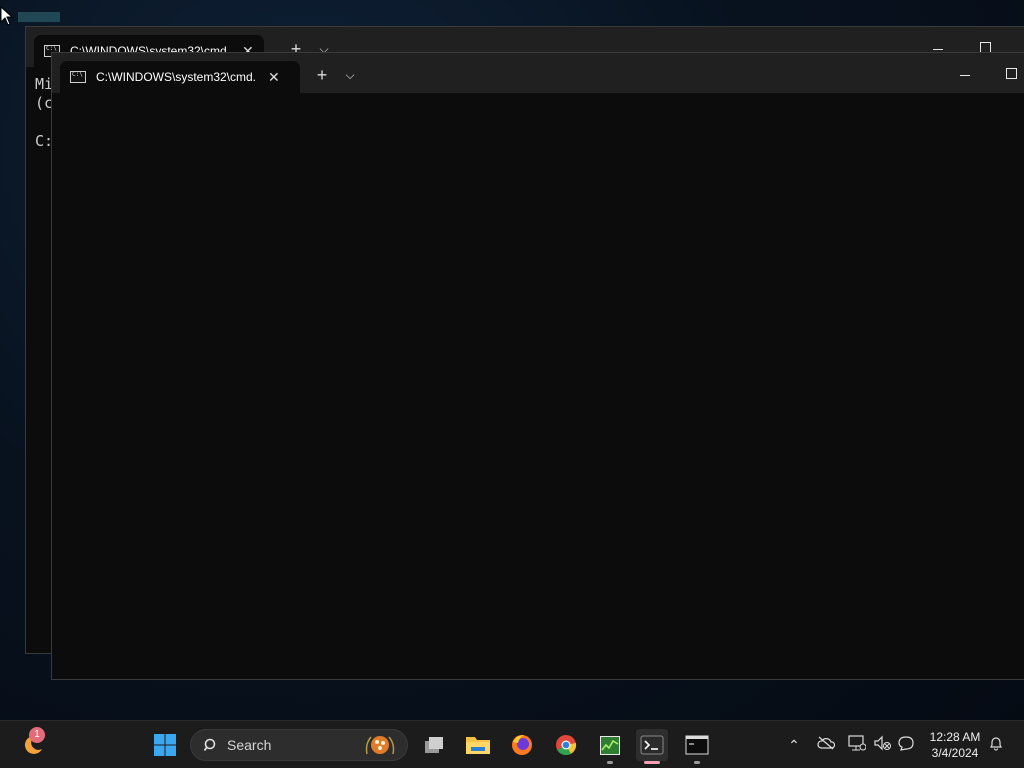 The width and height of the screenshot is (1024, 768). Describe the element at coordinates (955, 745) in the screenshot. I see `system-clock: 12:28 AM 3/4/2024` at that location.